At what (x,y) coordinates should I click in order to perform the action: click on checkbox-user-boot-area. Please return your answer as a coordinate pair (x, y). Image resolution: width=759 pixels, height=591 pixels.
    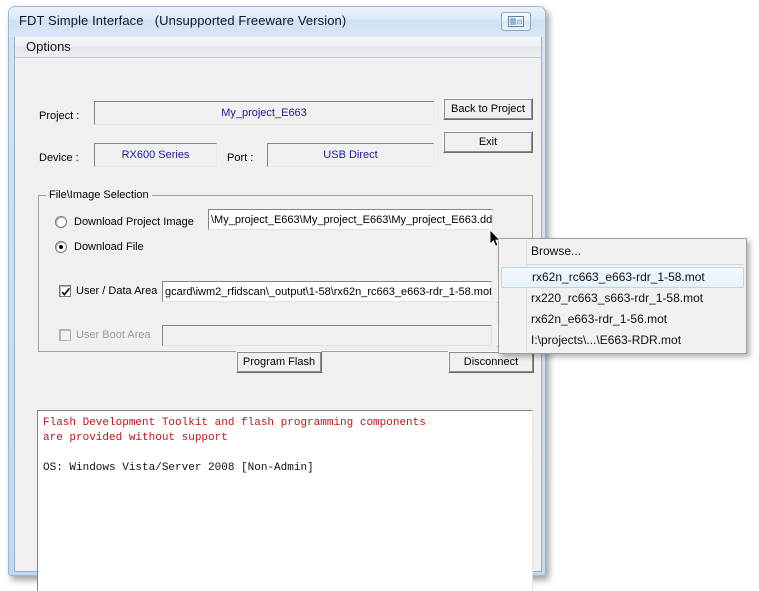
    Looking at the image, I should click on (65, 335).